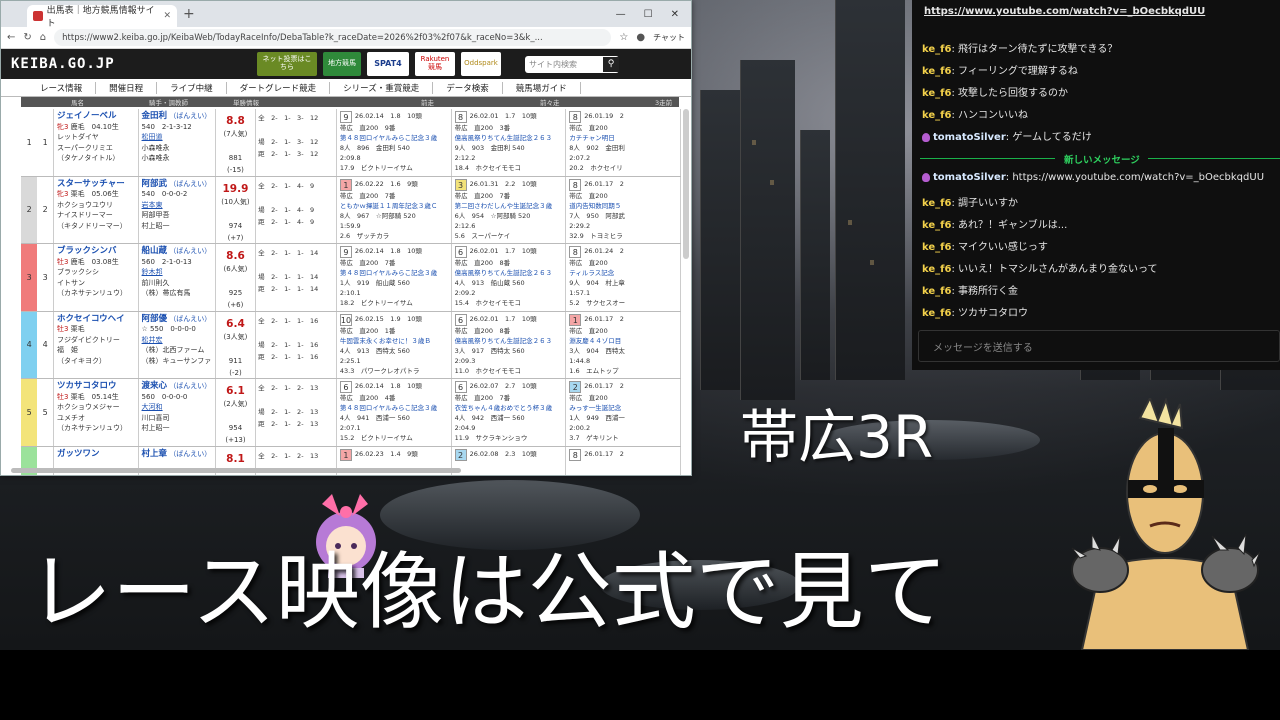 Image resolution: width=1280 pixels, height=720 pixels. I want to click on close-window-icon: ✕, so click(675, 14).